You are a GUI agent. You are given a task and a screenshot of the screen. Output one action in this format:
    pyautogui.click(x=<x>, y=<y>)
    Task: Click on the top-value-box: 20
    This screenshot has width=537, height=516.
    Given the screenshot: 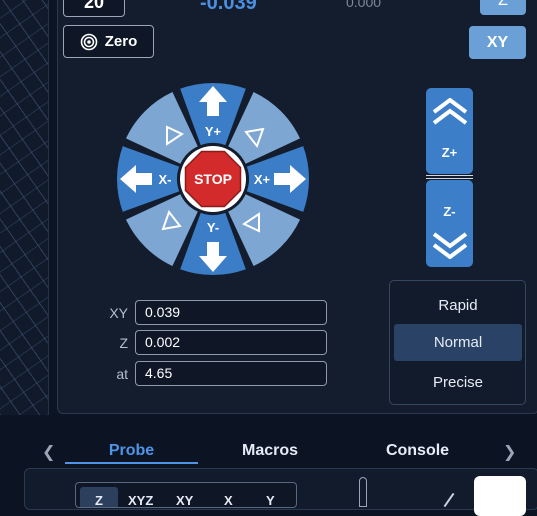 What is the action you would take?
    pyautogui.click(x=94, y=8)
    